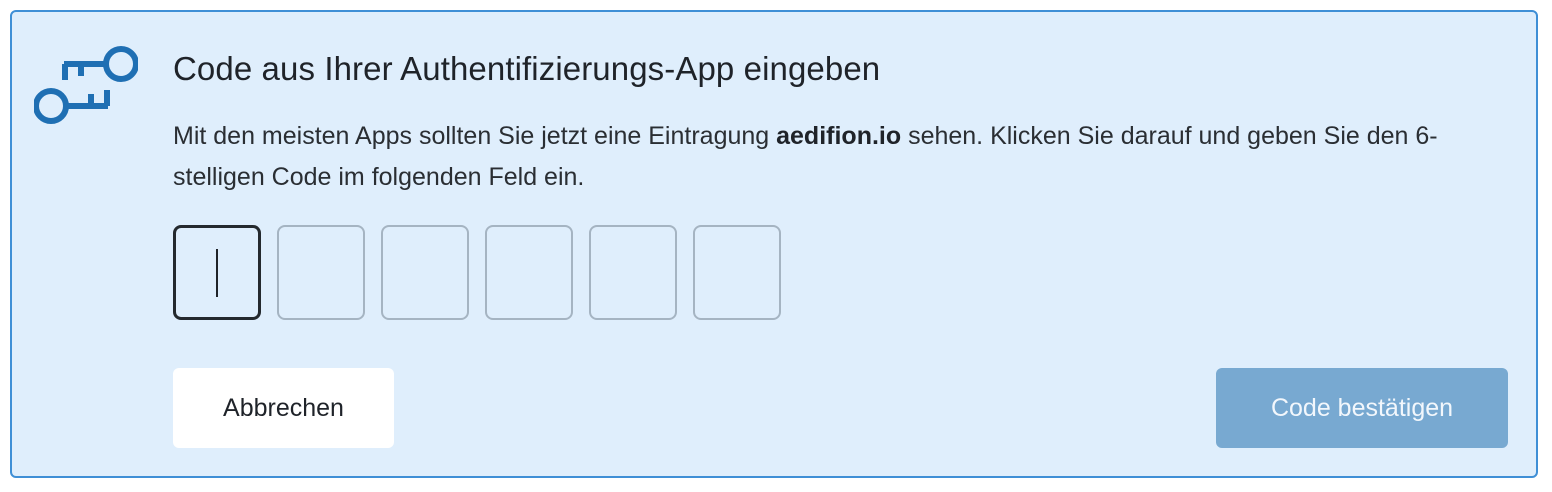 The image size is (1552, 492). I want to click on code-digit-5-input, so click(633, 272).